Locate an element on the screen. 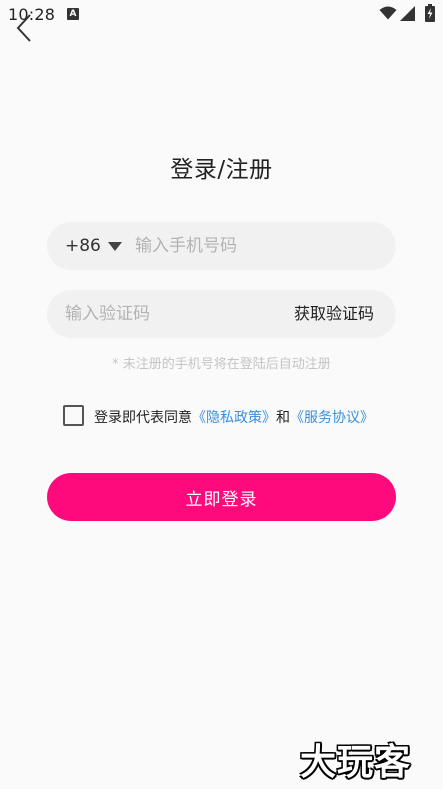  verification-code-field: 获取验证码 is located at coordinates (221, 314).